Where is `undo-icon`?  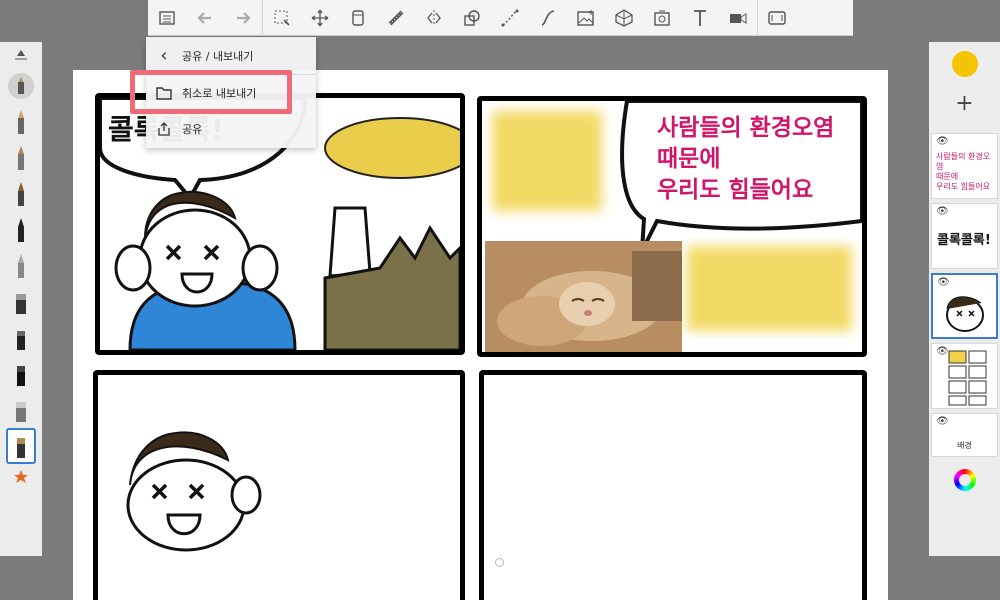
undo-icon is located at coordinates (205, 18).